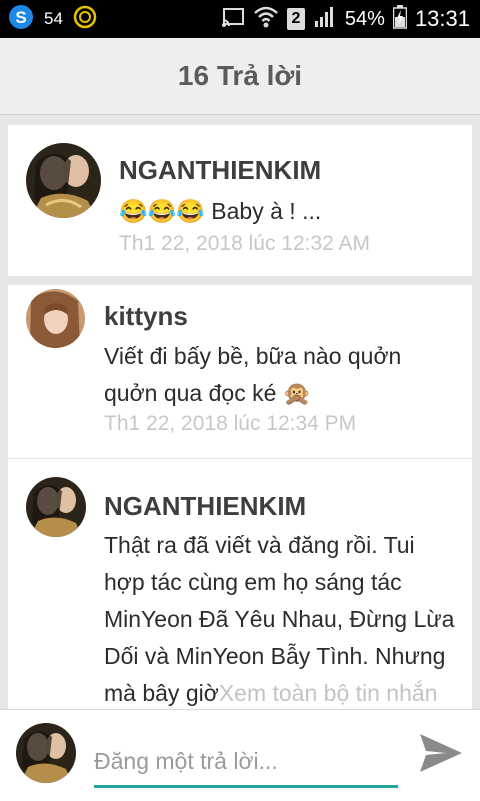 The height and width of the screenshot is (801, 480). What do you see at coordinates (245, 243) in the screenshot?
I see `comment-timestamp: Th1 22, 2018 lúc 12:32 AM` at bounding box center [245, 243].